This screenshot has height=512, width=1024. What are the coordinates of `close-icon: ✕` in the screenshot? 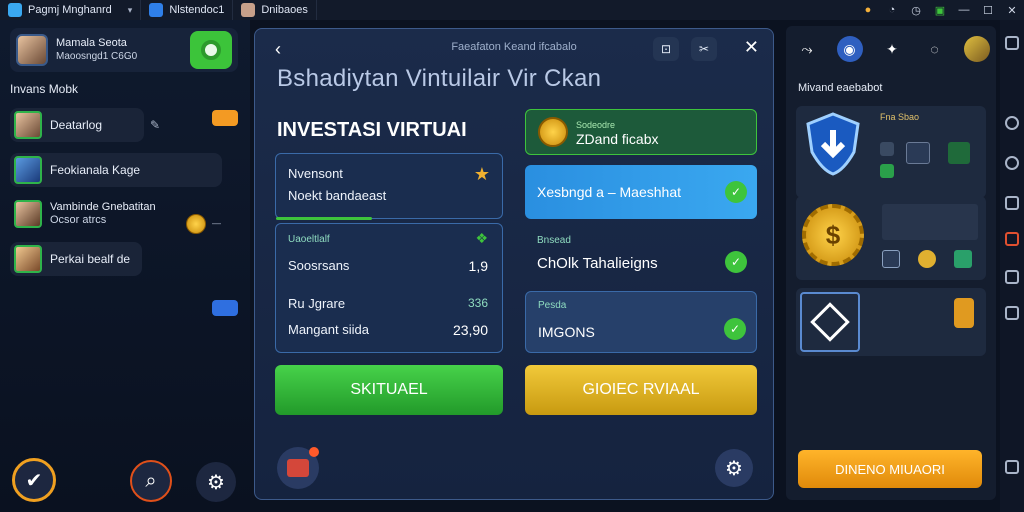 It's located at (751, 47).